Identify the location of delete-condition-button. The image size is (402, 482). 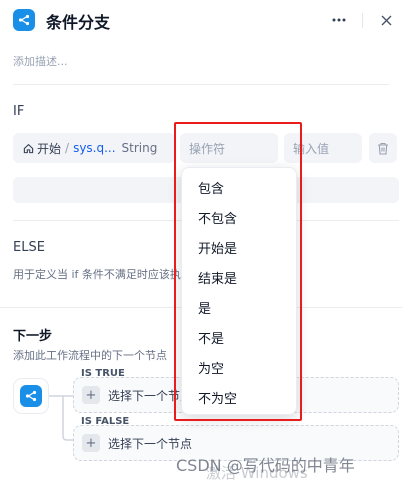
(383, 148).